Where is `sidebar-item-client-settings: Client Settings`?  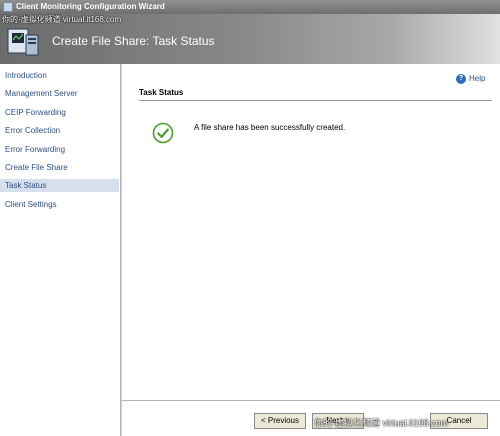 sidebar-item-client-settings: Client Settings is located at coordinates (59, 204).